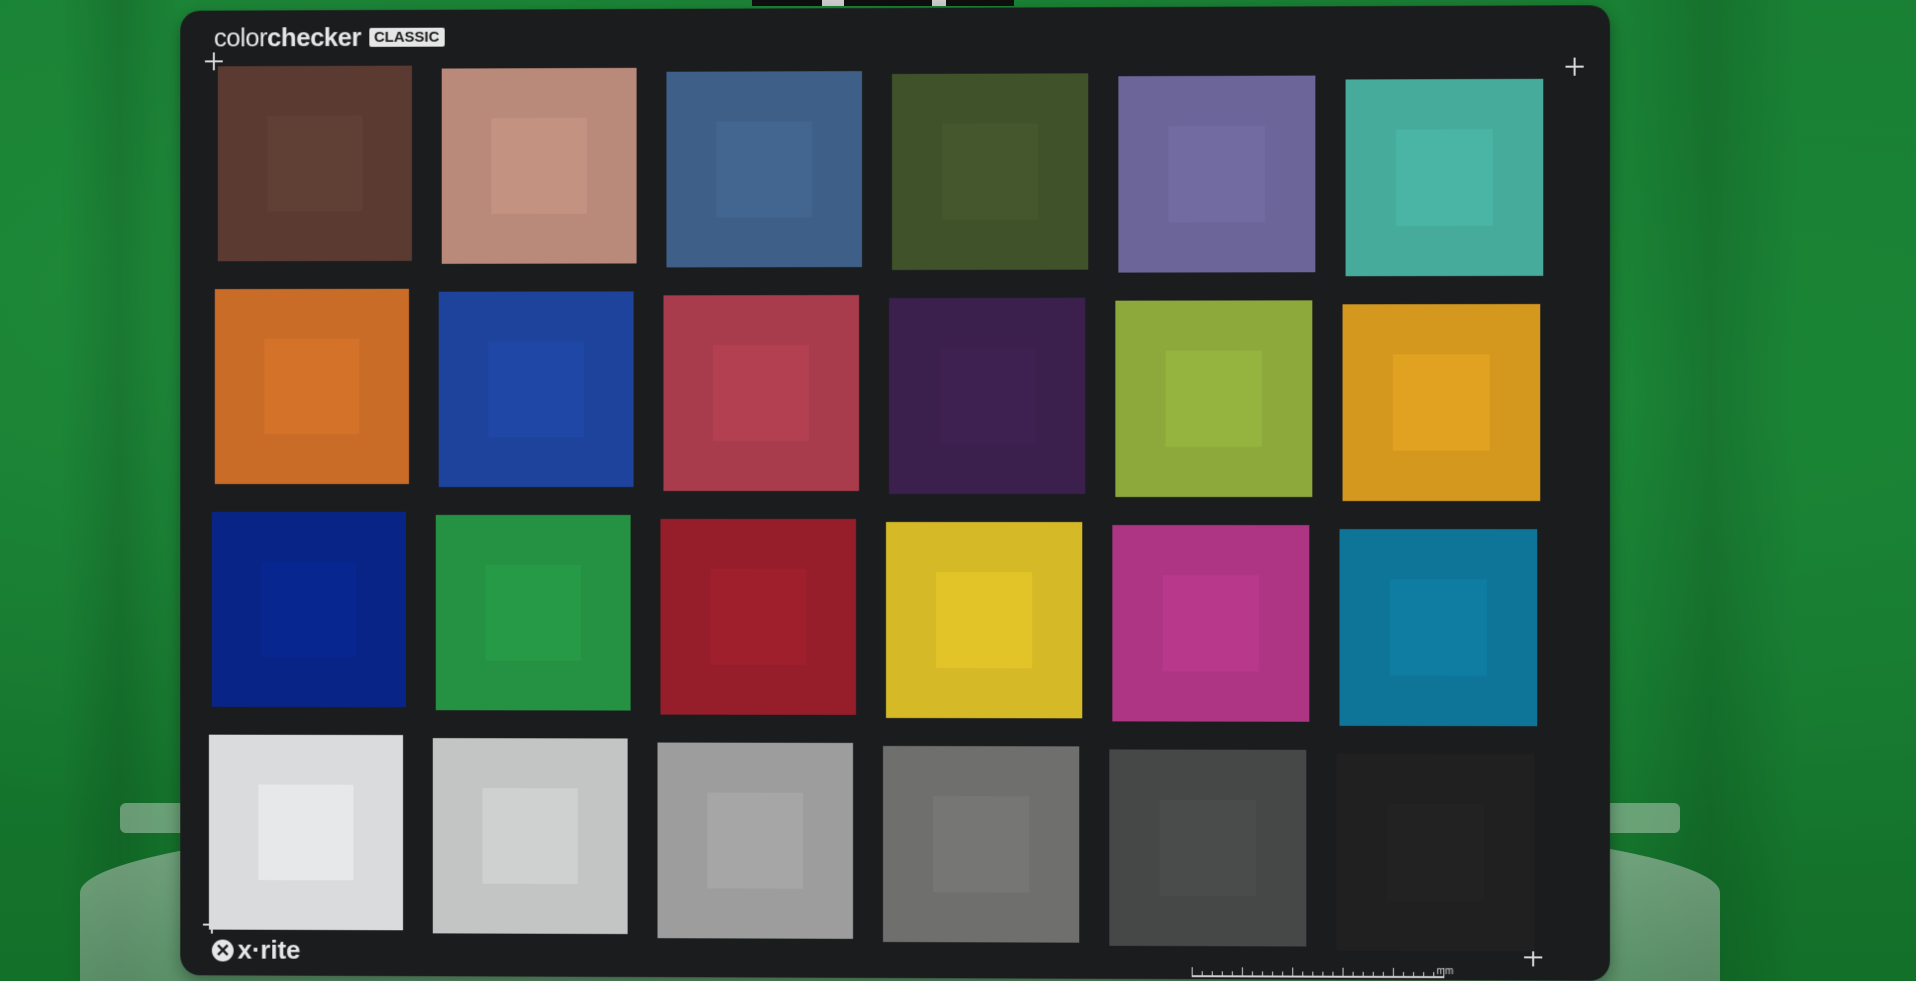 Image resolution: width=1916 pixels, height=981 pixels. Describe the element at coordinates (1533, 957) in the screenshot. I see `crosshair-bottom-right-icon` at that location.